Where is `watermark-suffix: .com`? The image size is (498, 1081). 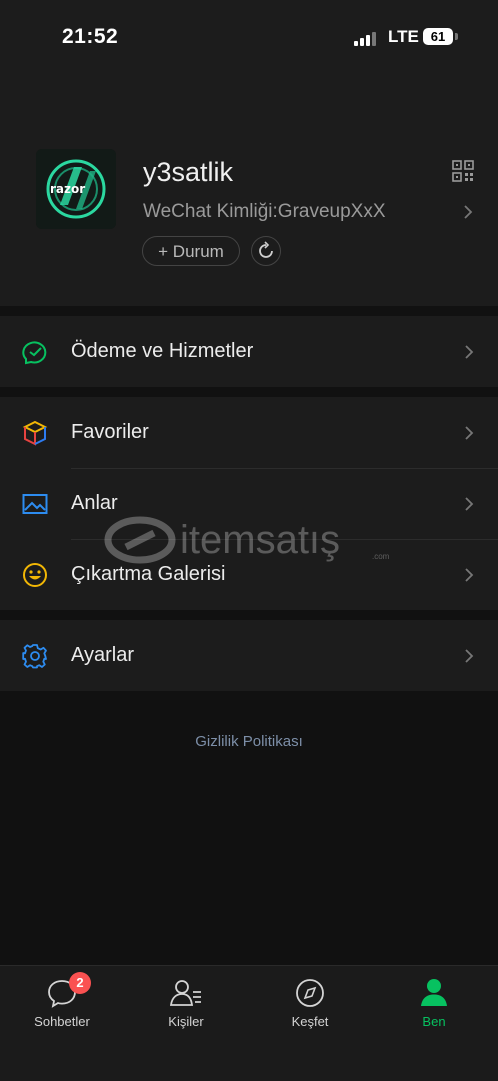
watermark-suffix: .com is located at coordinates (381, 556).